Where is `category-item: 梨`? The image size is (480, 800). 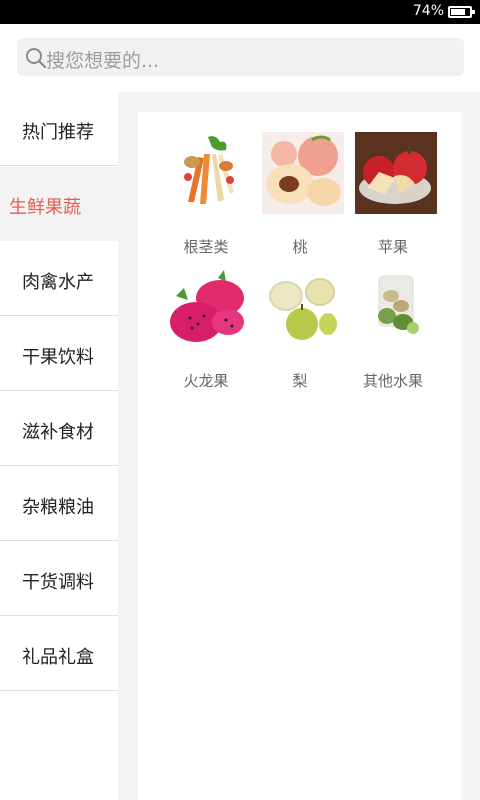
category-item: 梨 is located at coordinates (300, 328).